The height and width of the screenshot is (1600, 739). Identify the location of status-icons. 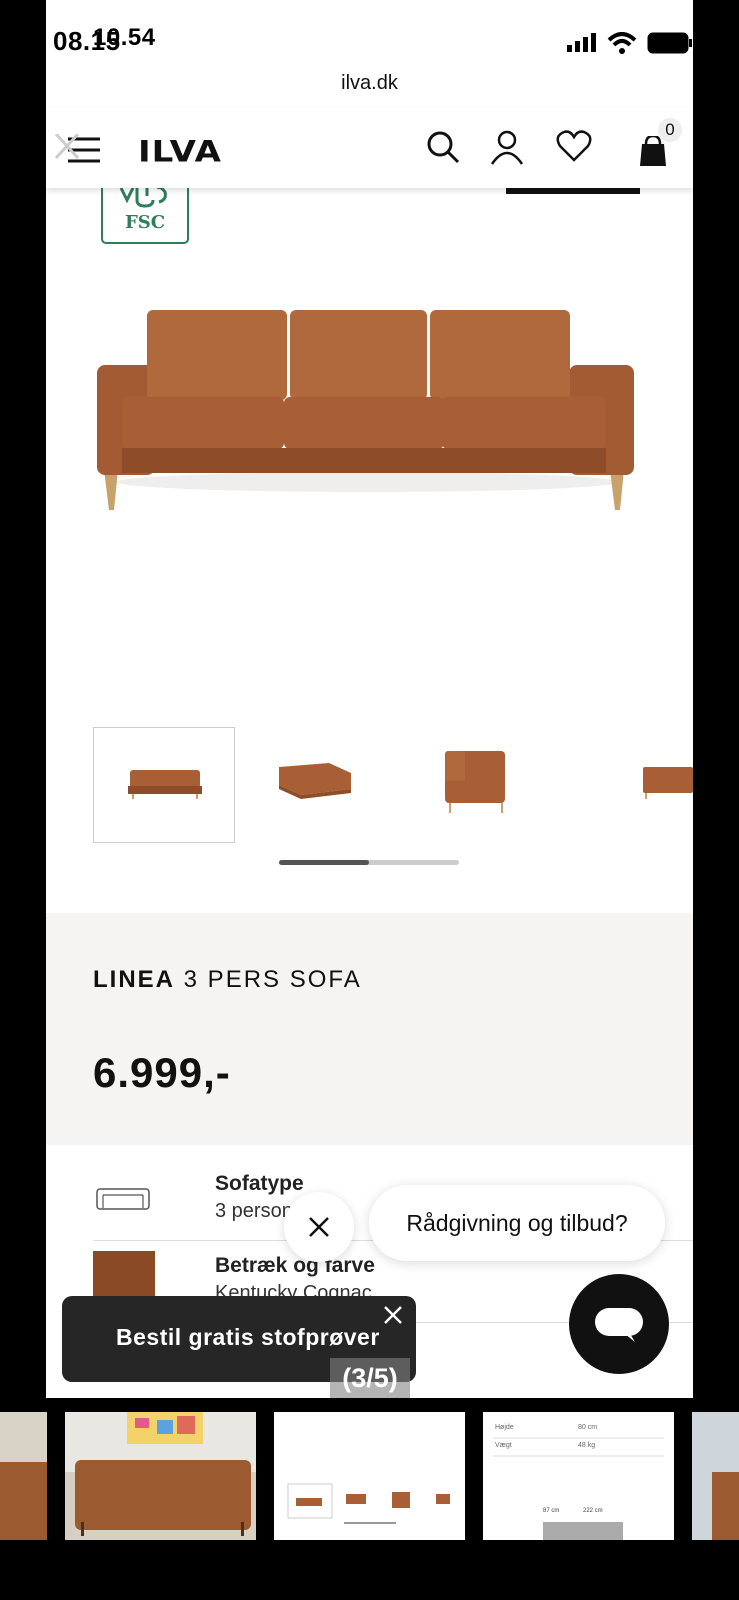
(630, 43).